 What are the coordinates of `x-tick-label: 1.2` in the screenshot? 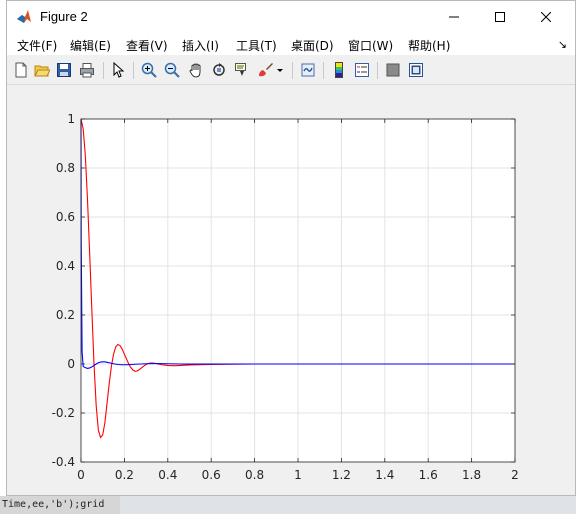 It's located at (341, 475).